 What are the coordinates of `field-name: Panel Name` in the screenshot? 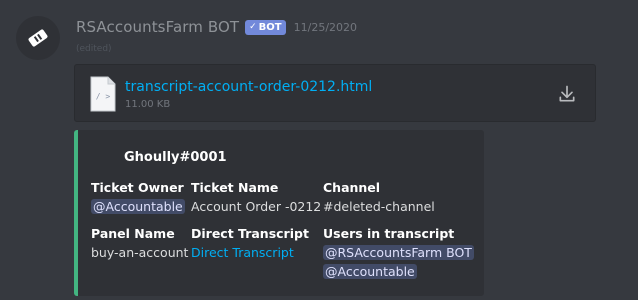 It's located at (133, 233).